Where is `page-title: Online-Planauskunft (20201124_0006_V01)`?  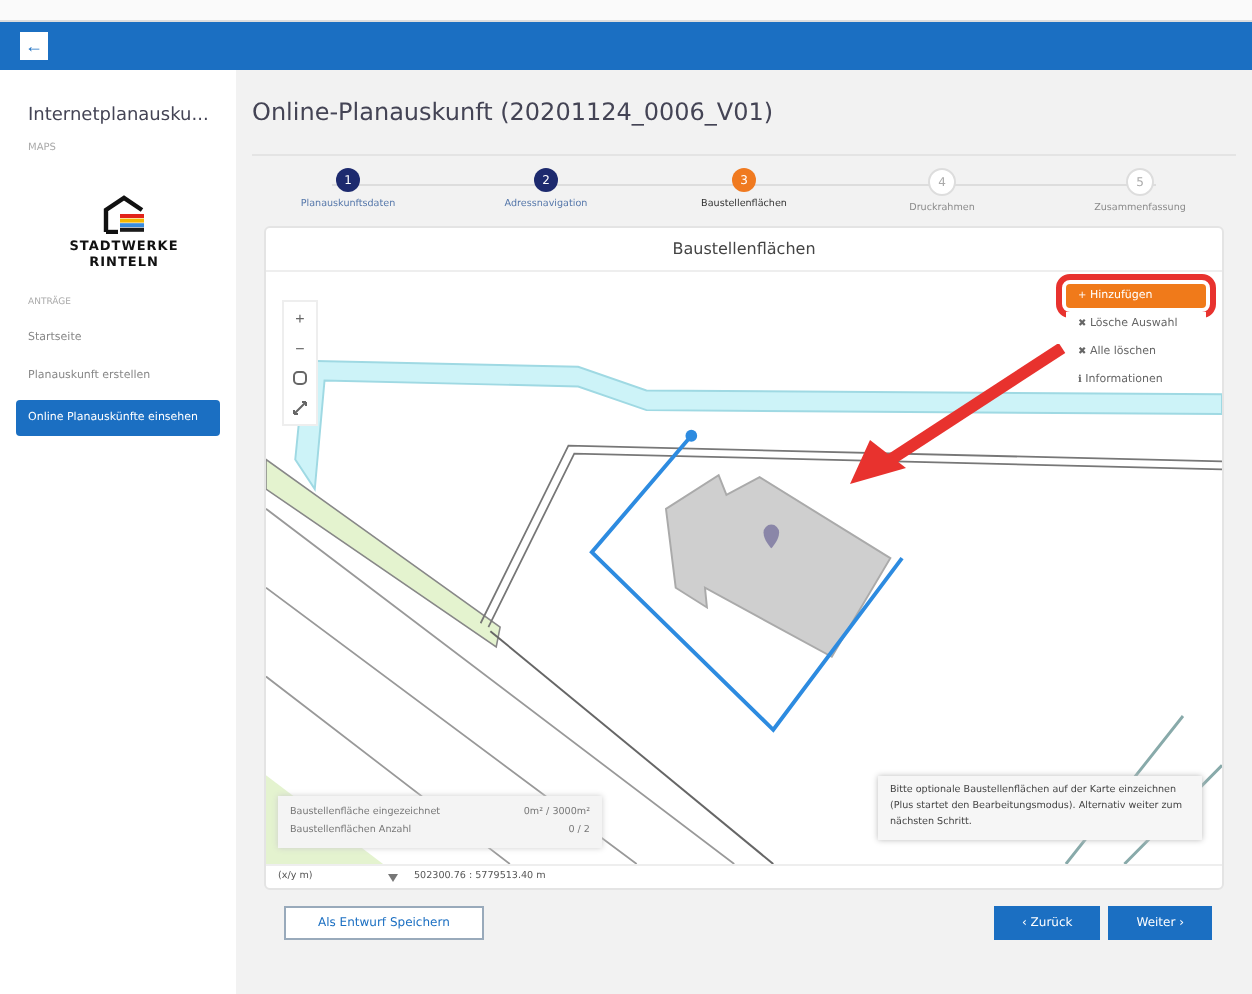
page-title: Online-Planauskunft (20201124_0006_V01) is located at coordinates (744, 127).